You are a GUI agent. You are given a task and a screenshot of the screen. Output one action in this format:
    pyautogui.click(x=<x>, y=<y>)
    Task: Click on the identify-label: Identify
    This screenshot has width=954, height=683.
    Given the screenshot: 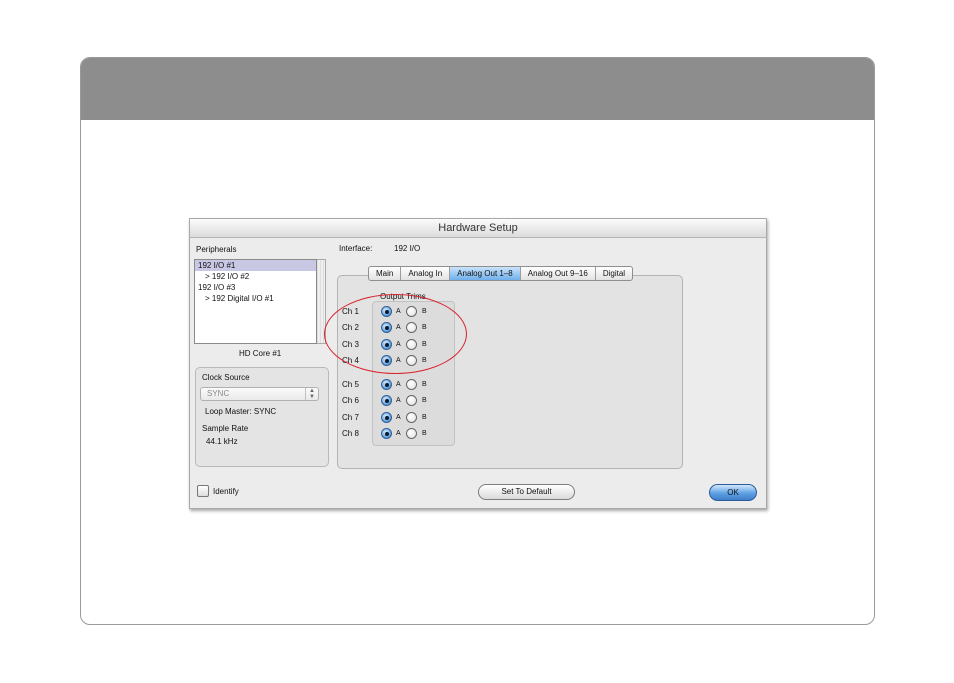 What is the action you would take?
    pyautogui.click(x=226, y=491)
    